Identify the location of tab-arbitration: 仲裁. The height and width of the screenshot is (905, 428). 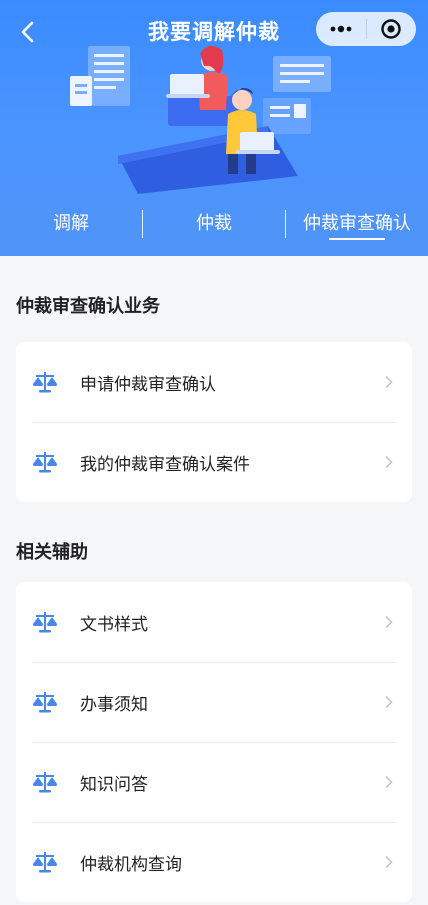
(214, 224).